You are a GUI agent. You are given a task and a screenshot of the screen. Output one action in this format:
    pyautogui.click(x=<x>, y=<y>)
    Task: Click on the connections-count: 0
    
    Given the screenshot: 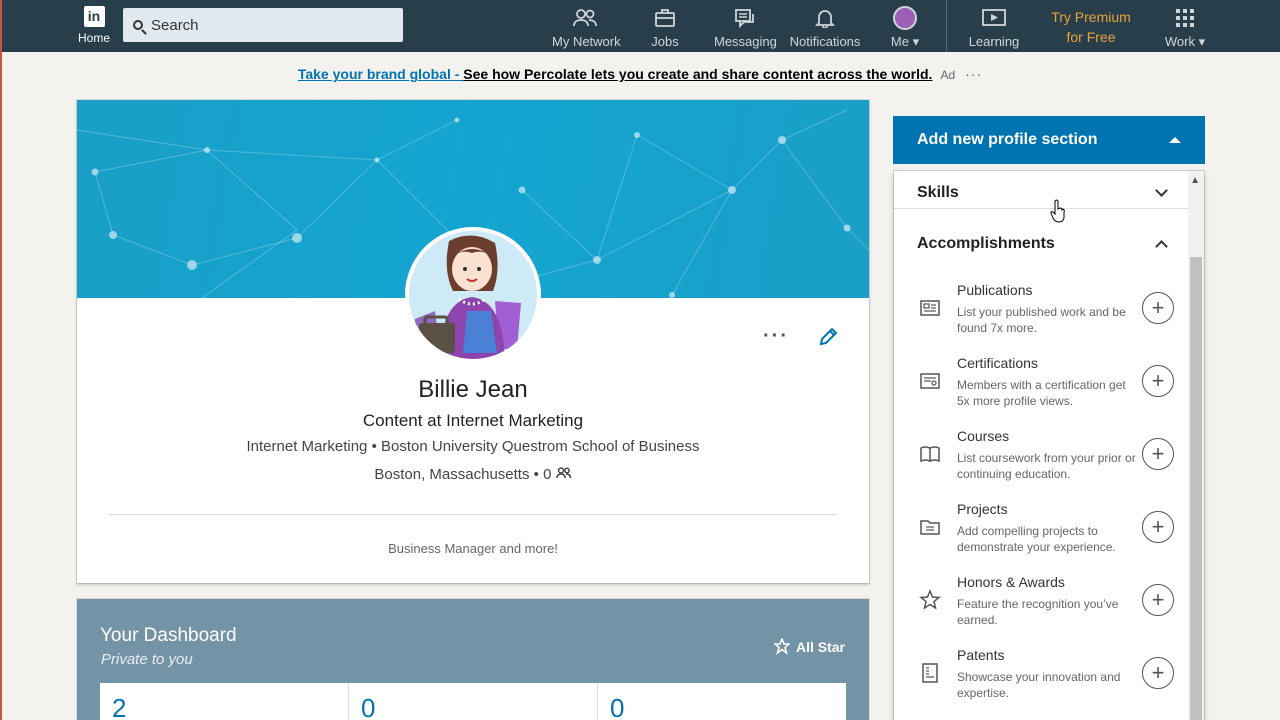 What is the action you would take?
    pyautogui.click(x=547, y=474)
    